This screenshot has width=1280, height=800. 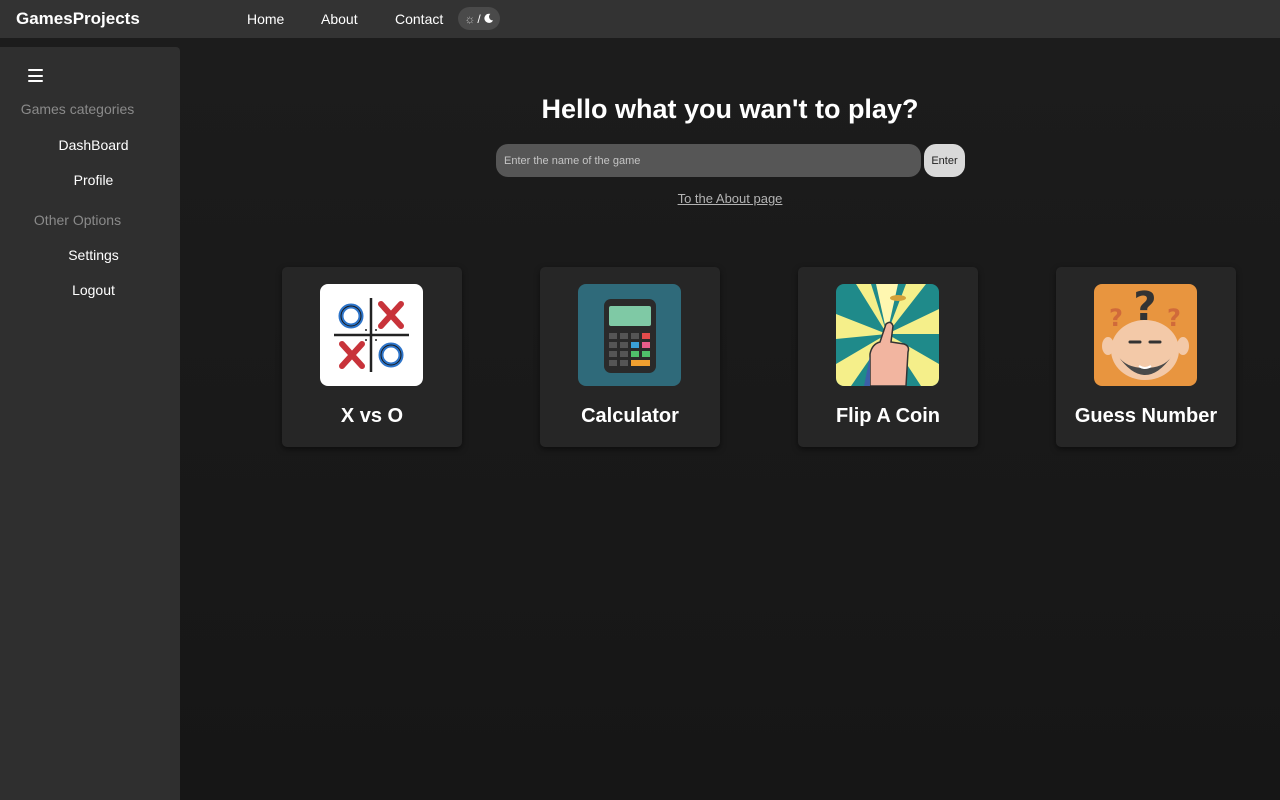 I want to click on about-page-link: To the About page, so click(x=730, y=198).